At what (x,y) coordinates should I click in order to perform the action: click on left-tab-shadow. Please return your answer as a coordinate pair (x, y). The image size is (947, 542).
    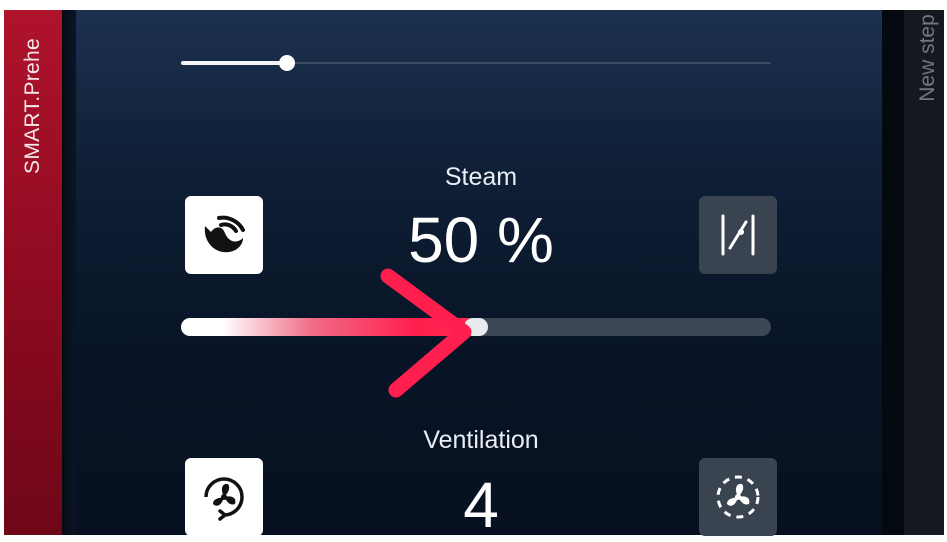
    Looking at the image, I should click on (69, 272).